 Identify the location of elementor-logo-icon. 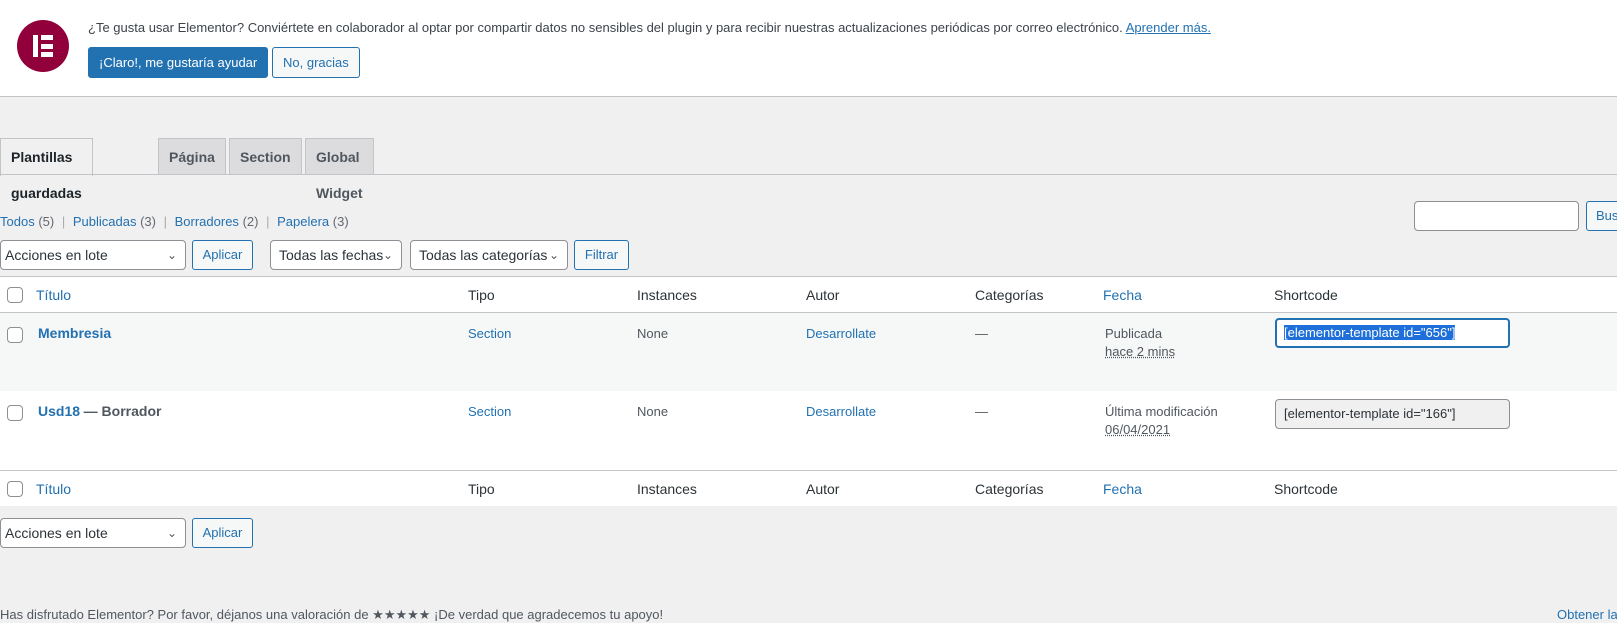
(43, 46).